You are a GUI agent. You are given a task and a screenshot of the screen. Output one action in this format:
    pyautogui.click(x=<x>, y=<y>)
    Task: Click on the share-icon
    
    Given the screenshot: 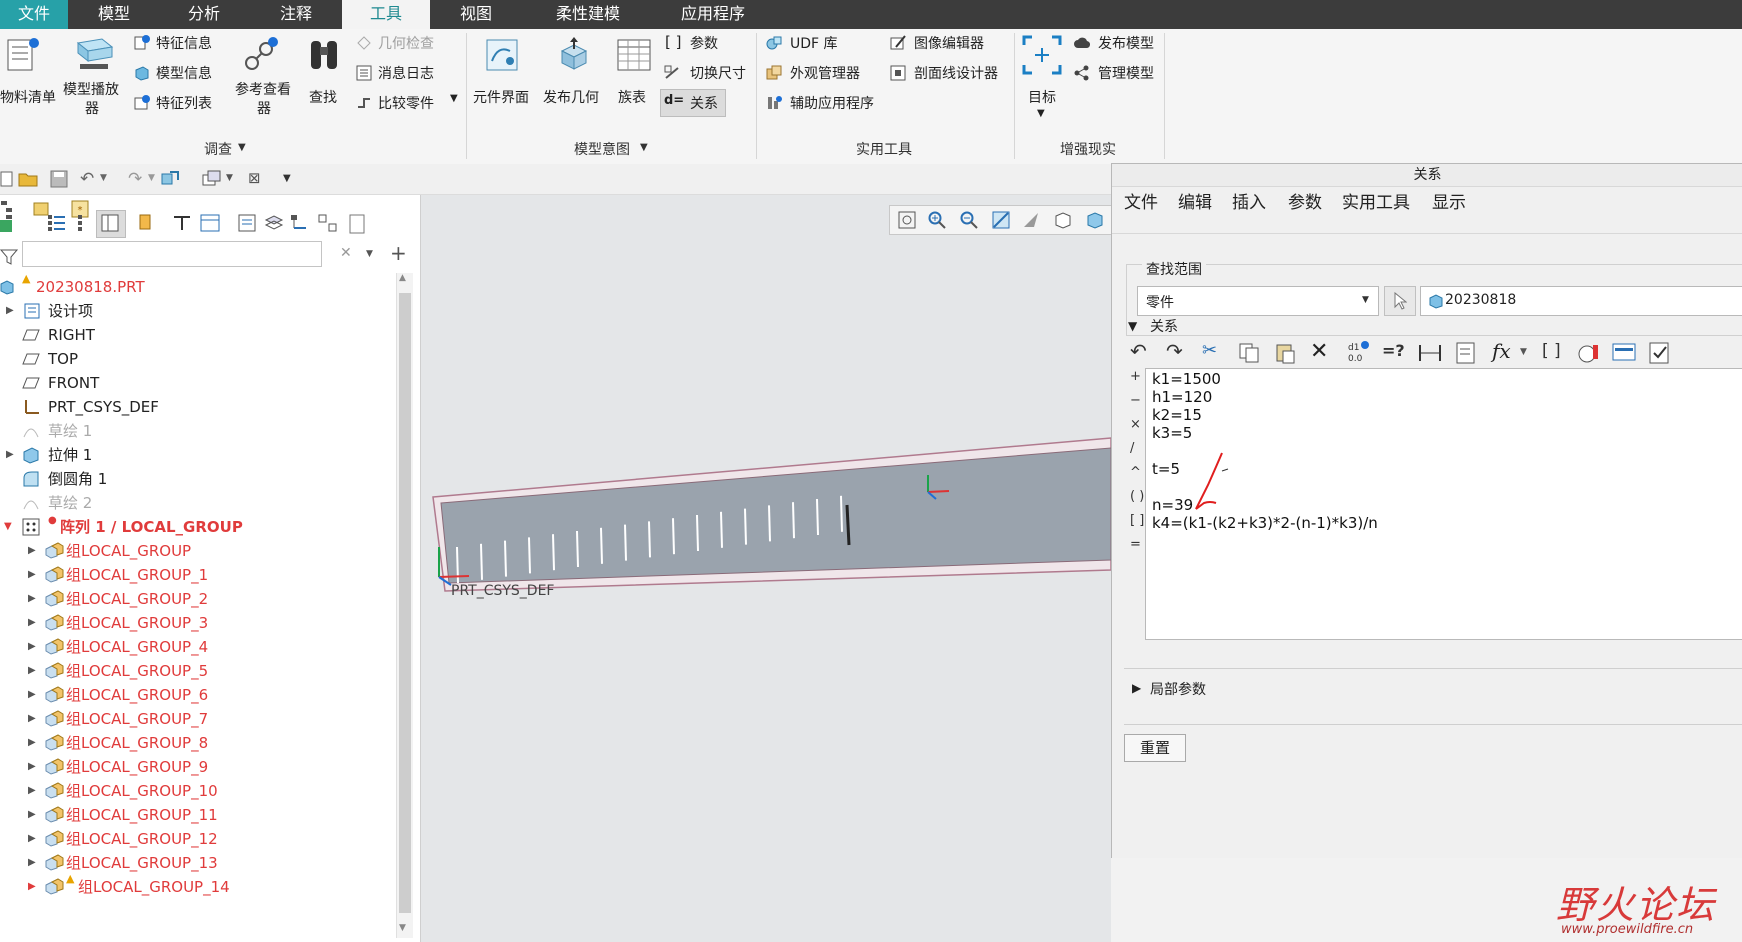 What is the action you would take?
    pyautogui.click(x=1082, y=73)
    